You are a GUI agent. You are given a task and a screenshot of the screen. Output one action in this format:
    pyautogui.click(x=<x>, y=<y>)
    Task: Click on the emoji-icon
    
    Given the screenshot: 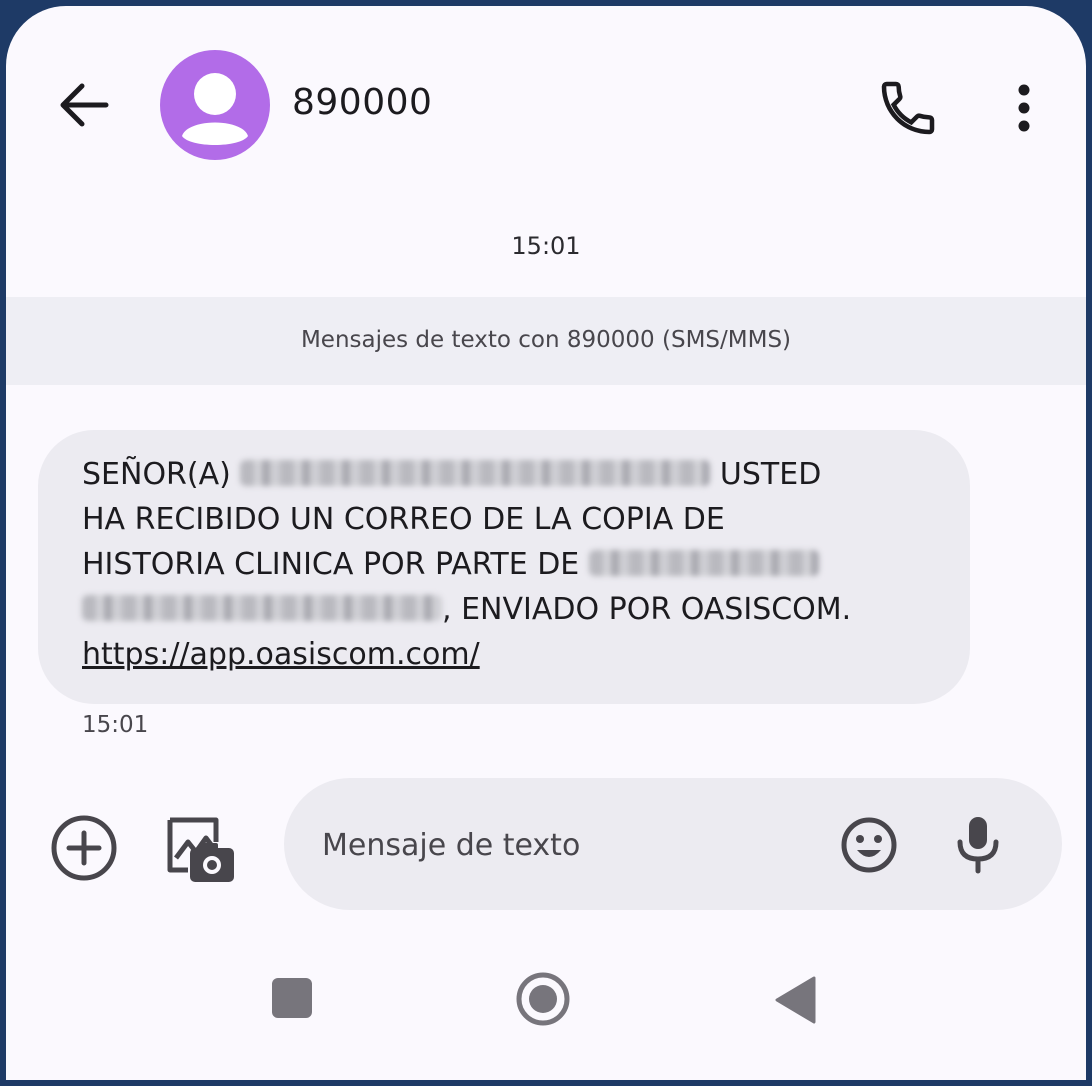 What is the action you would take?
    pyautogui.click(x=869, y=845)
    